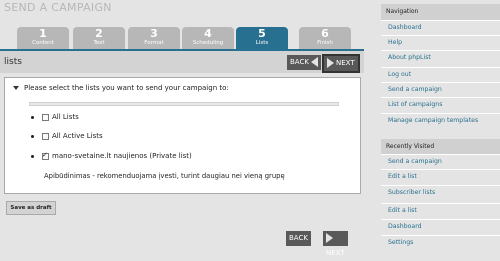  I want to click on step-number: 1, so click(43, 33).